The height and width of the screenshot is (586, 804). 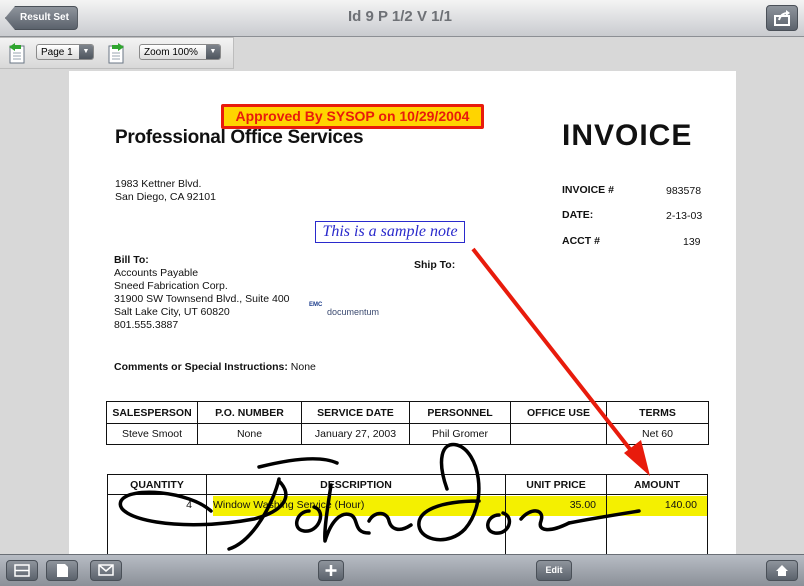 I want to click on zoom-select: Zoom 100% ▼, so click(x=180, y=52).